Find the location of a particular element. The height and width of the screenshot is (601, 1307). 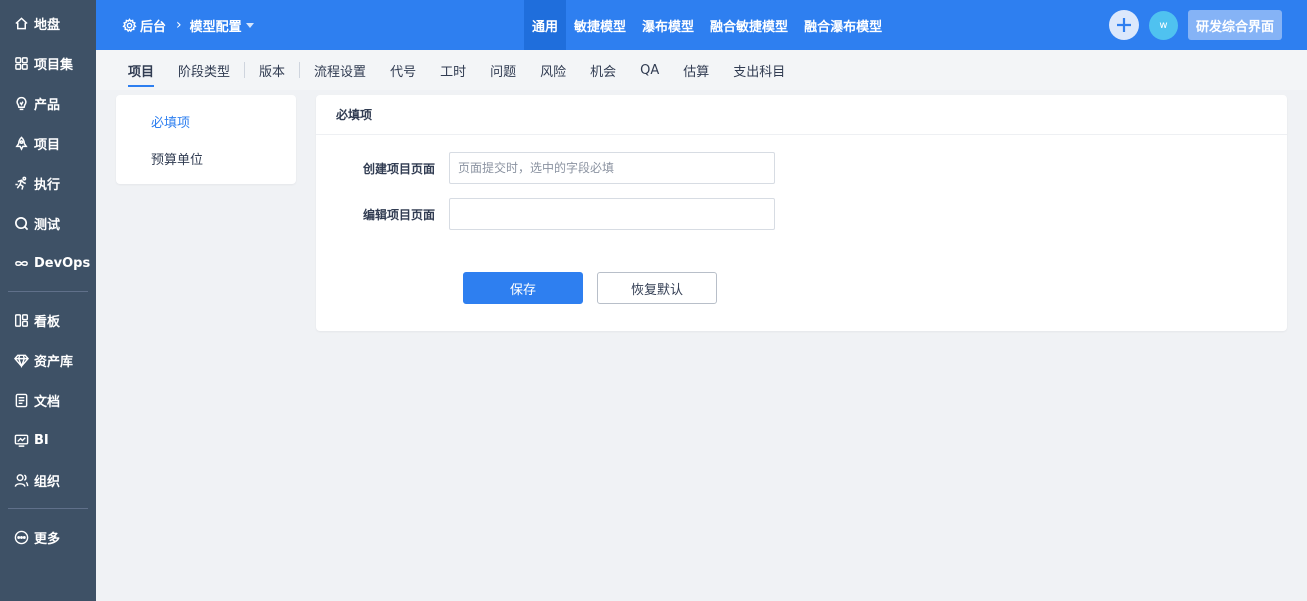

tab-waterfall-model: 瀑布模型 is located at coordinates (668, 25).